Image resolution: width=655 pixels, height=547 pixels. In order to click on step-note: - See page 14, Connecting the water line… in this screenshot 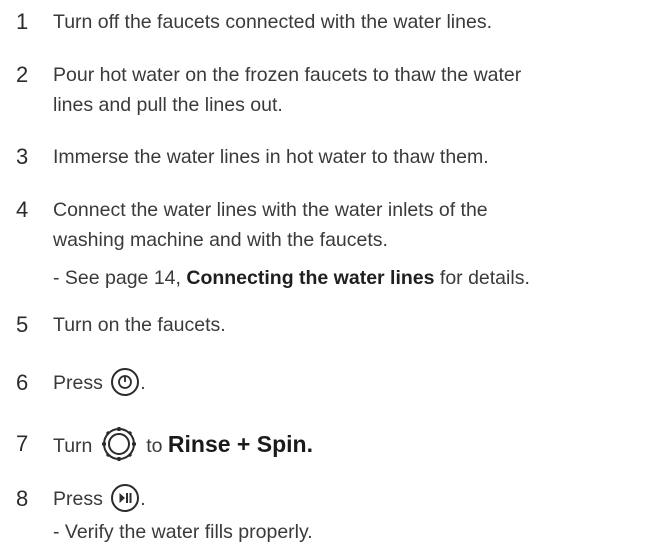, I will do `click(291, 278)`.